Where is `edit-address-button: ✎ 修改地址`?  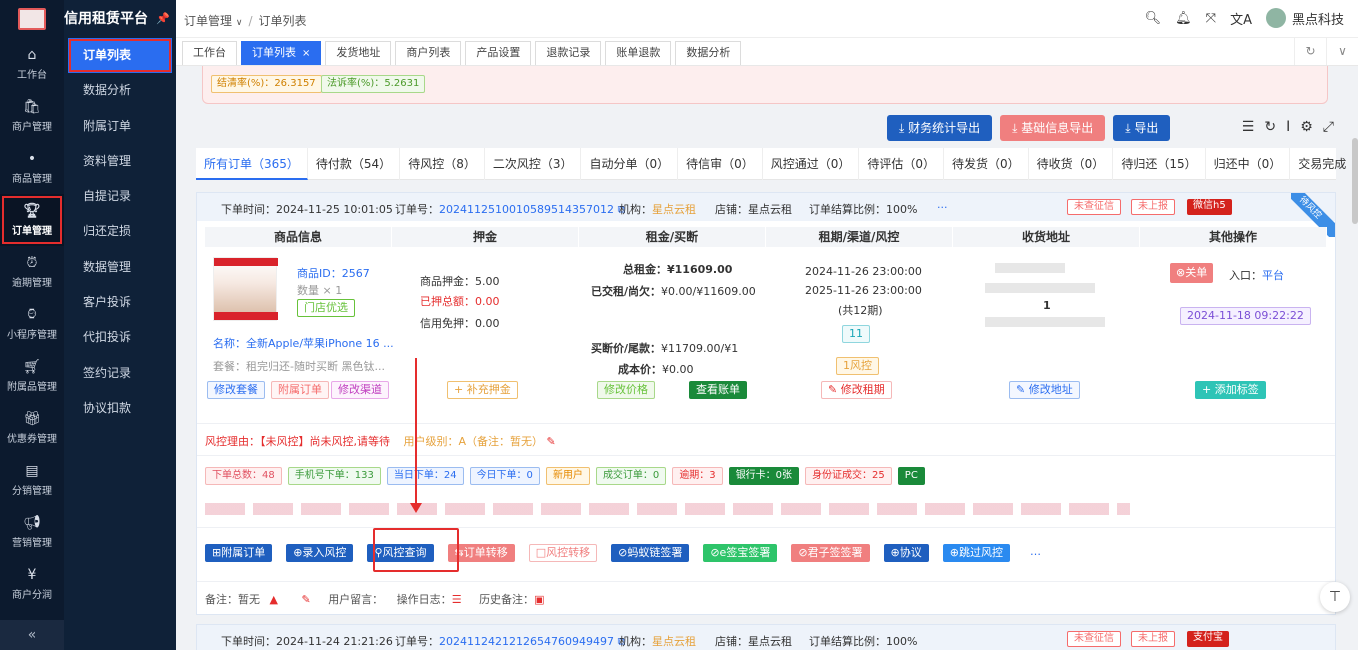
edit-address-button: ✎ 修改地址 is located at coordinates (1044, 390).